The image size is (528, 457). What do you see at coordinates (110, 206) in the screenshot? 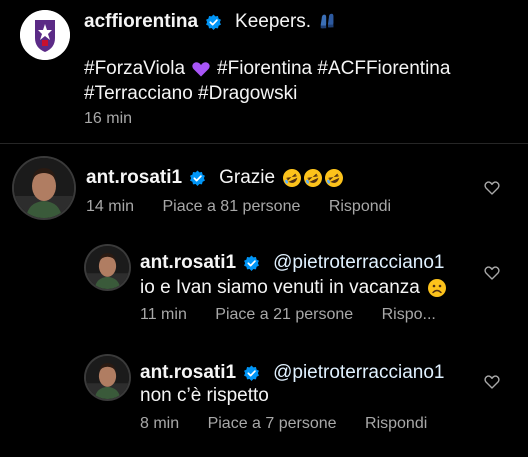
I see `comment-time: 14 min` at bounding box center [110, 206].